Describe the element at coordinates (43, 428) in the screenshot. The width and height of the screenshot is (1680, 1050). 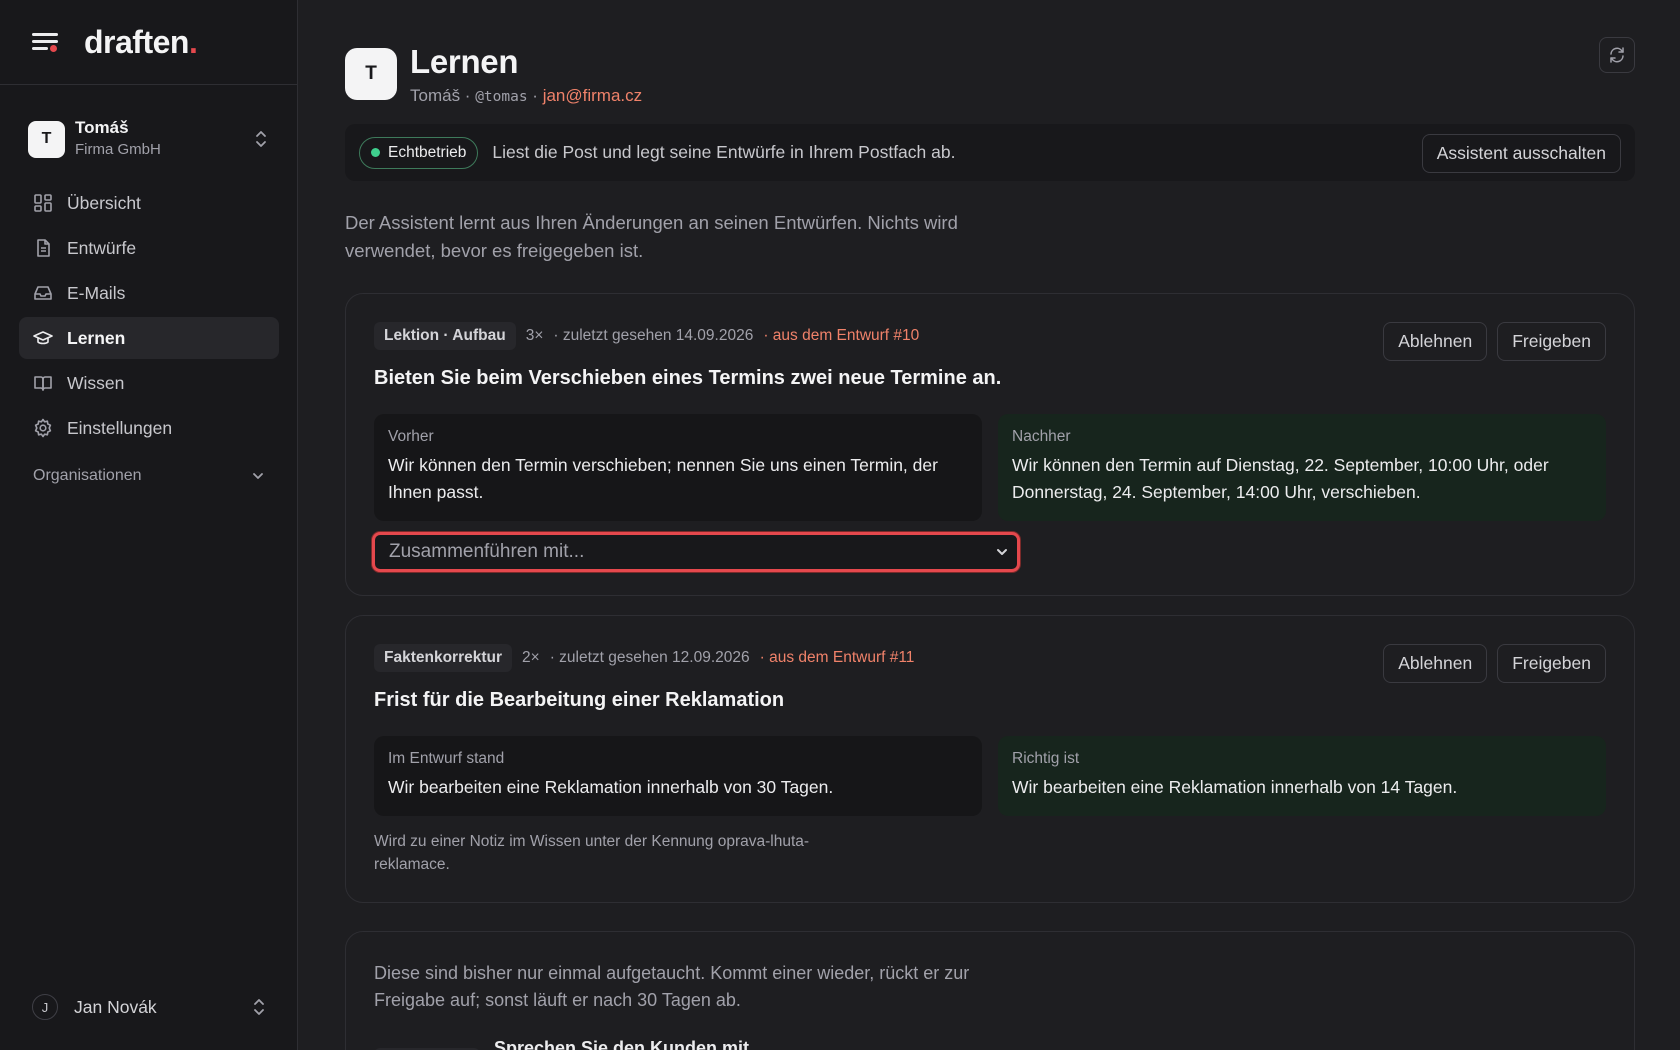
I see `gear-icon` at that location.